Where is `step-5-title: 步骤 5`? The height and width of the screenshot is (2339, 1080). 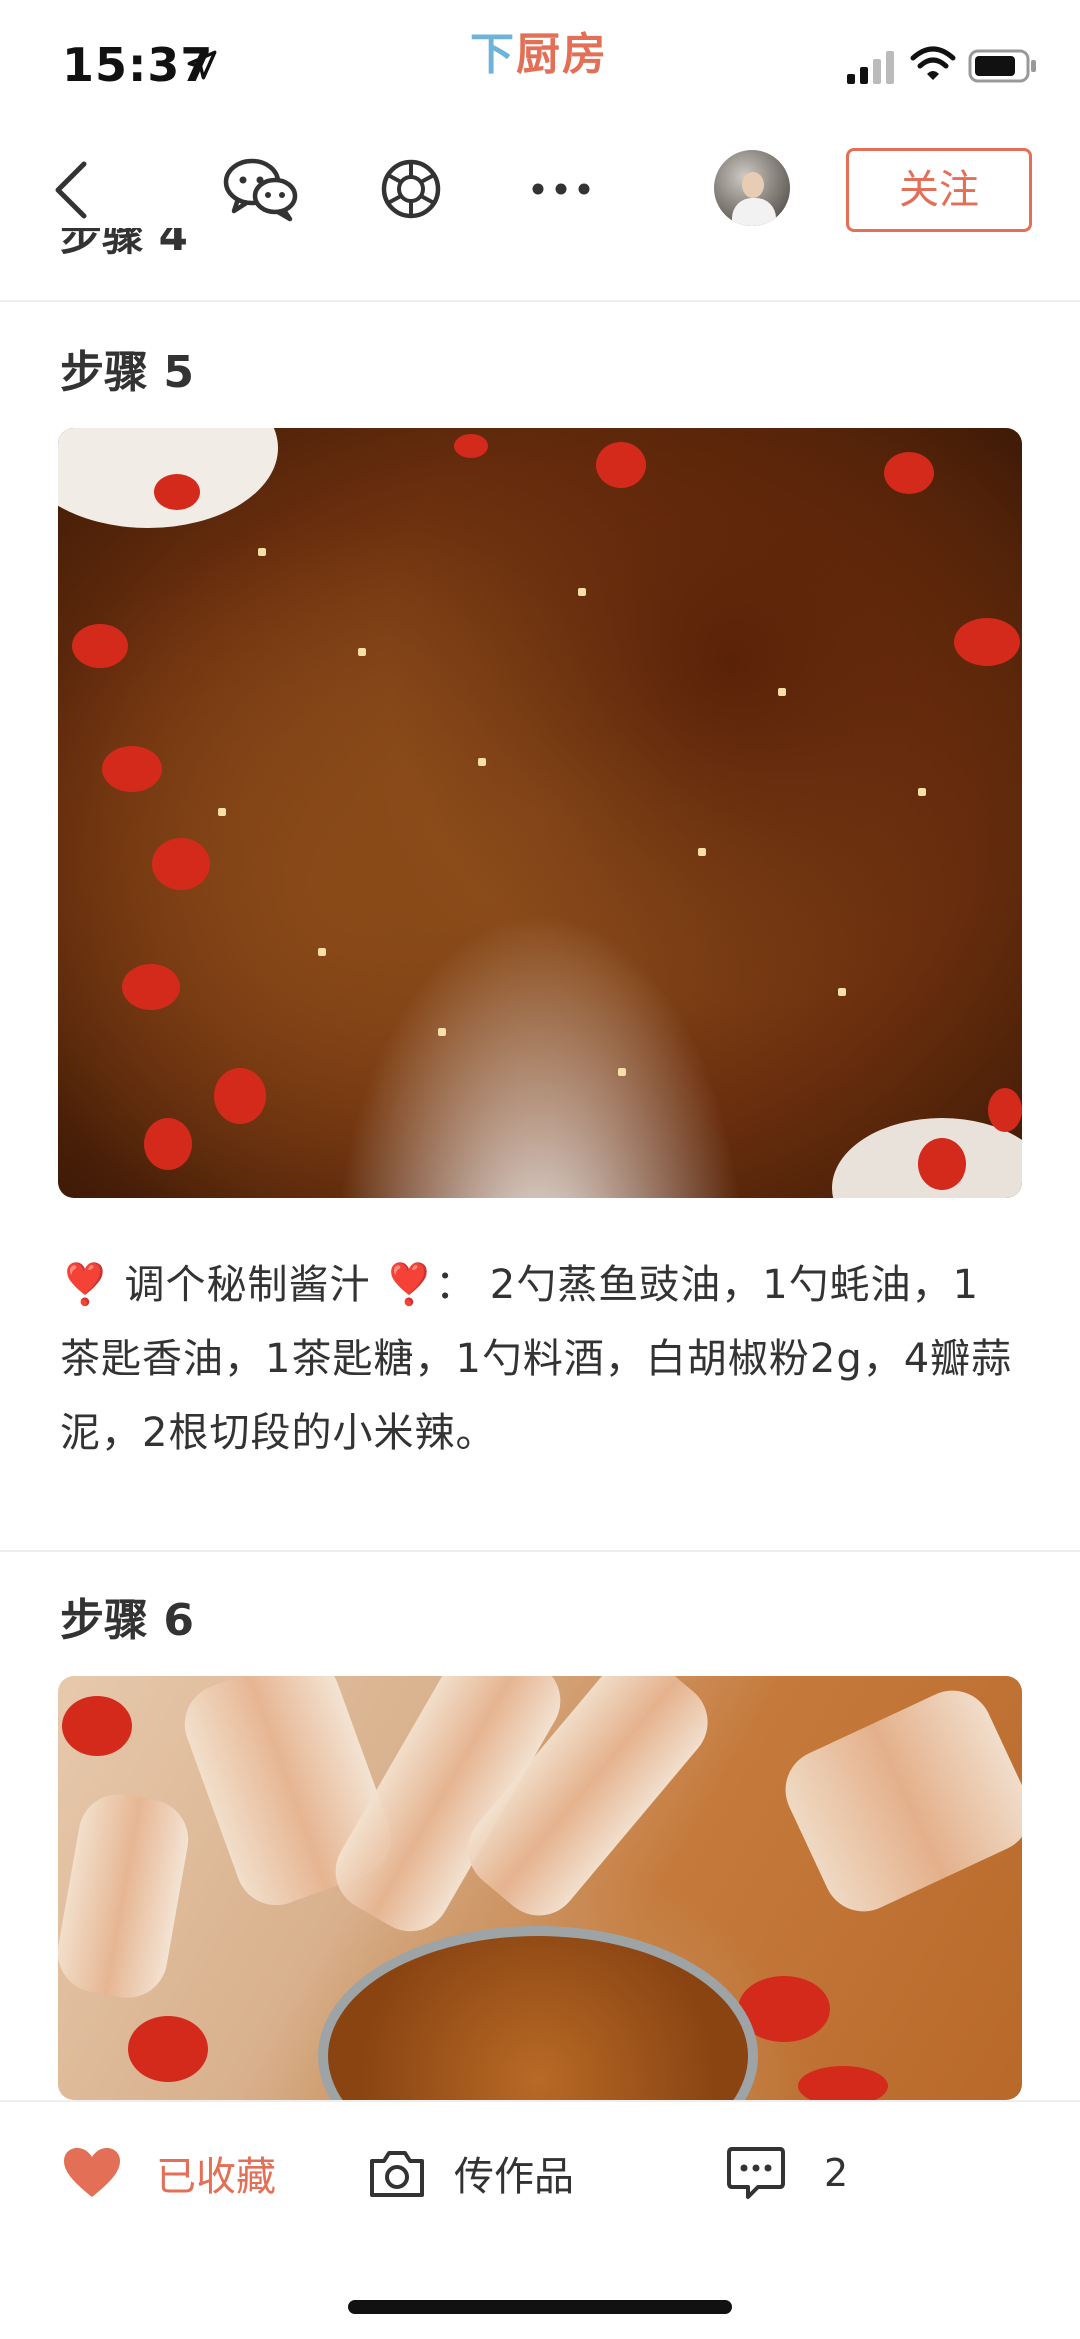 step-5-title: 步骤 5 is located at coordinates (127, 372).